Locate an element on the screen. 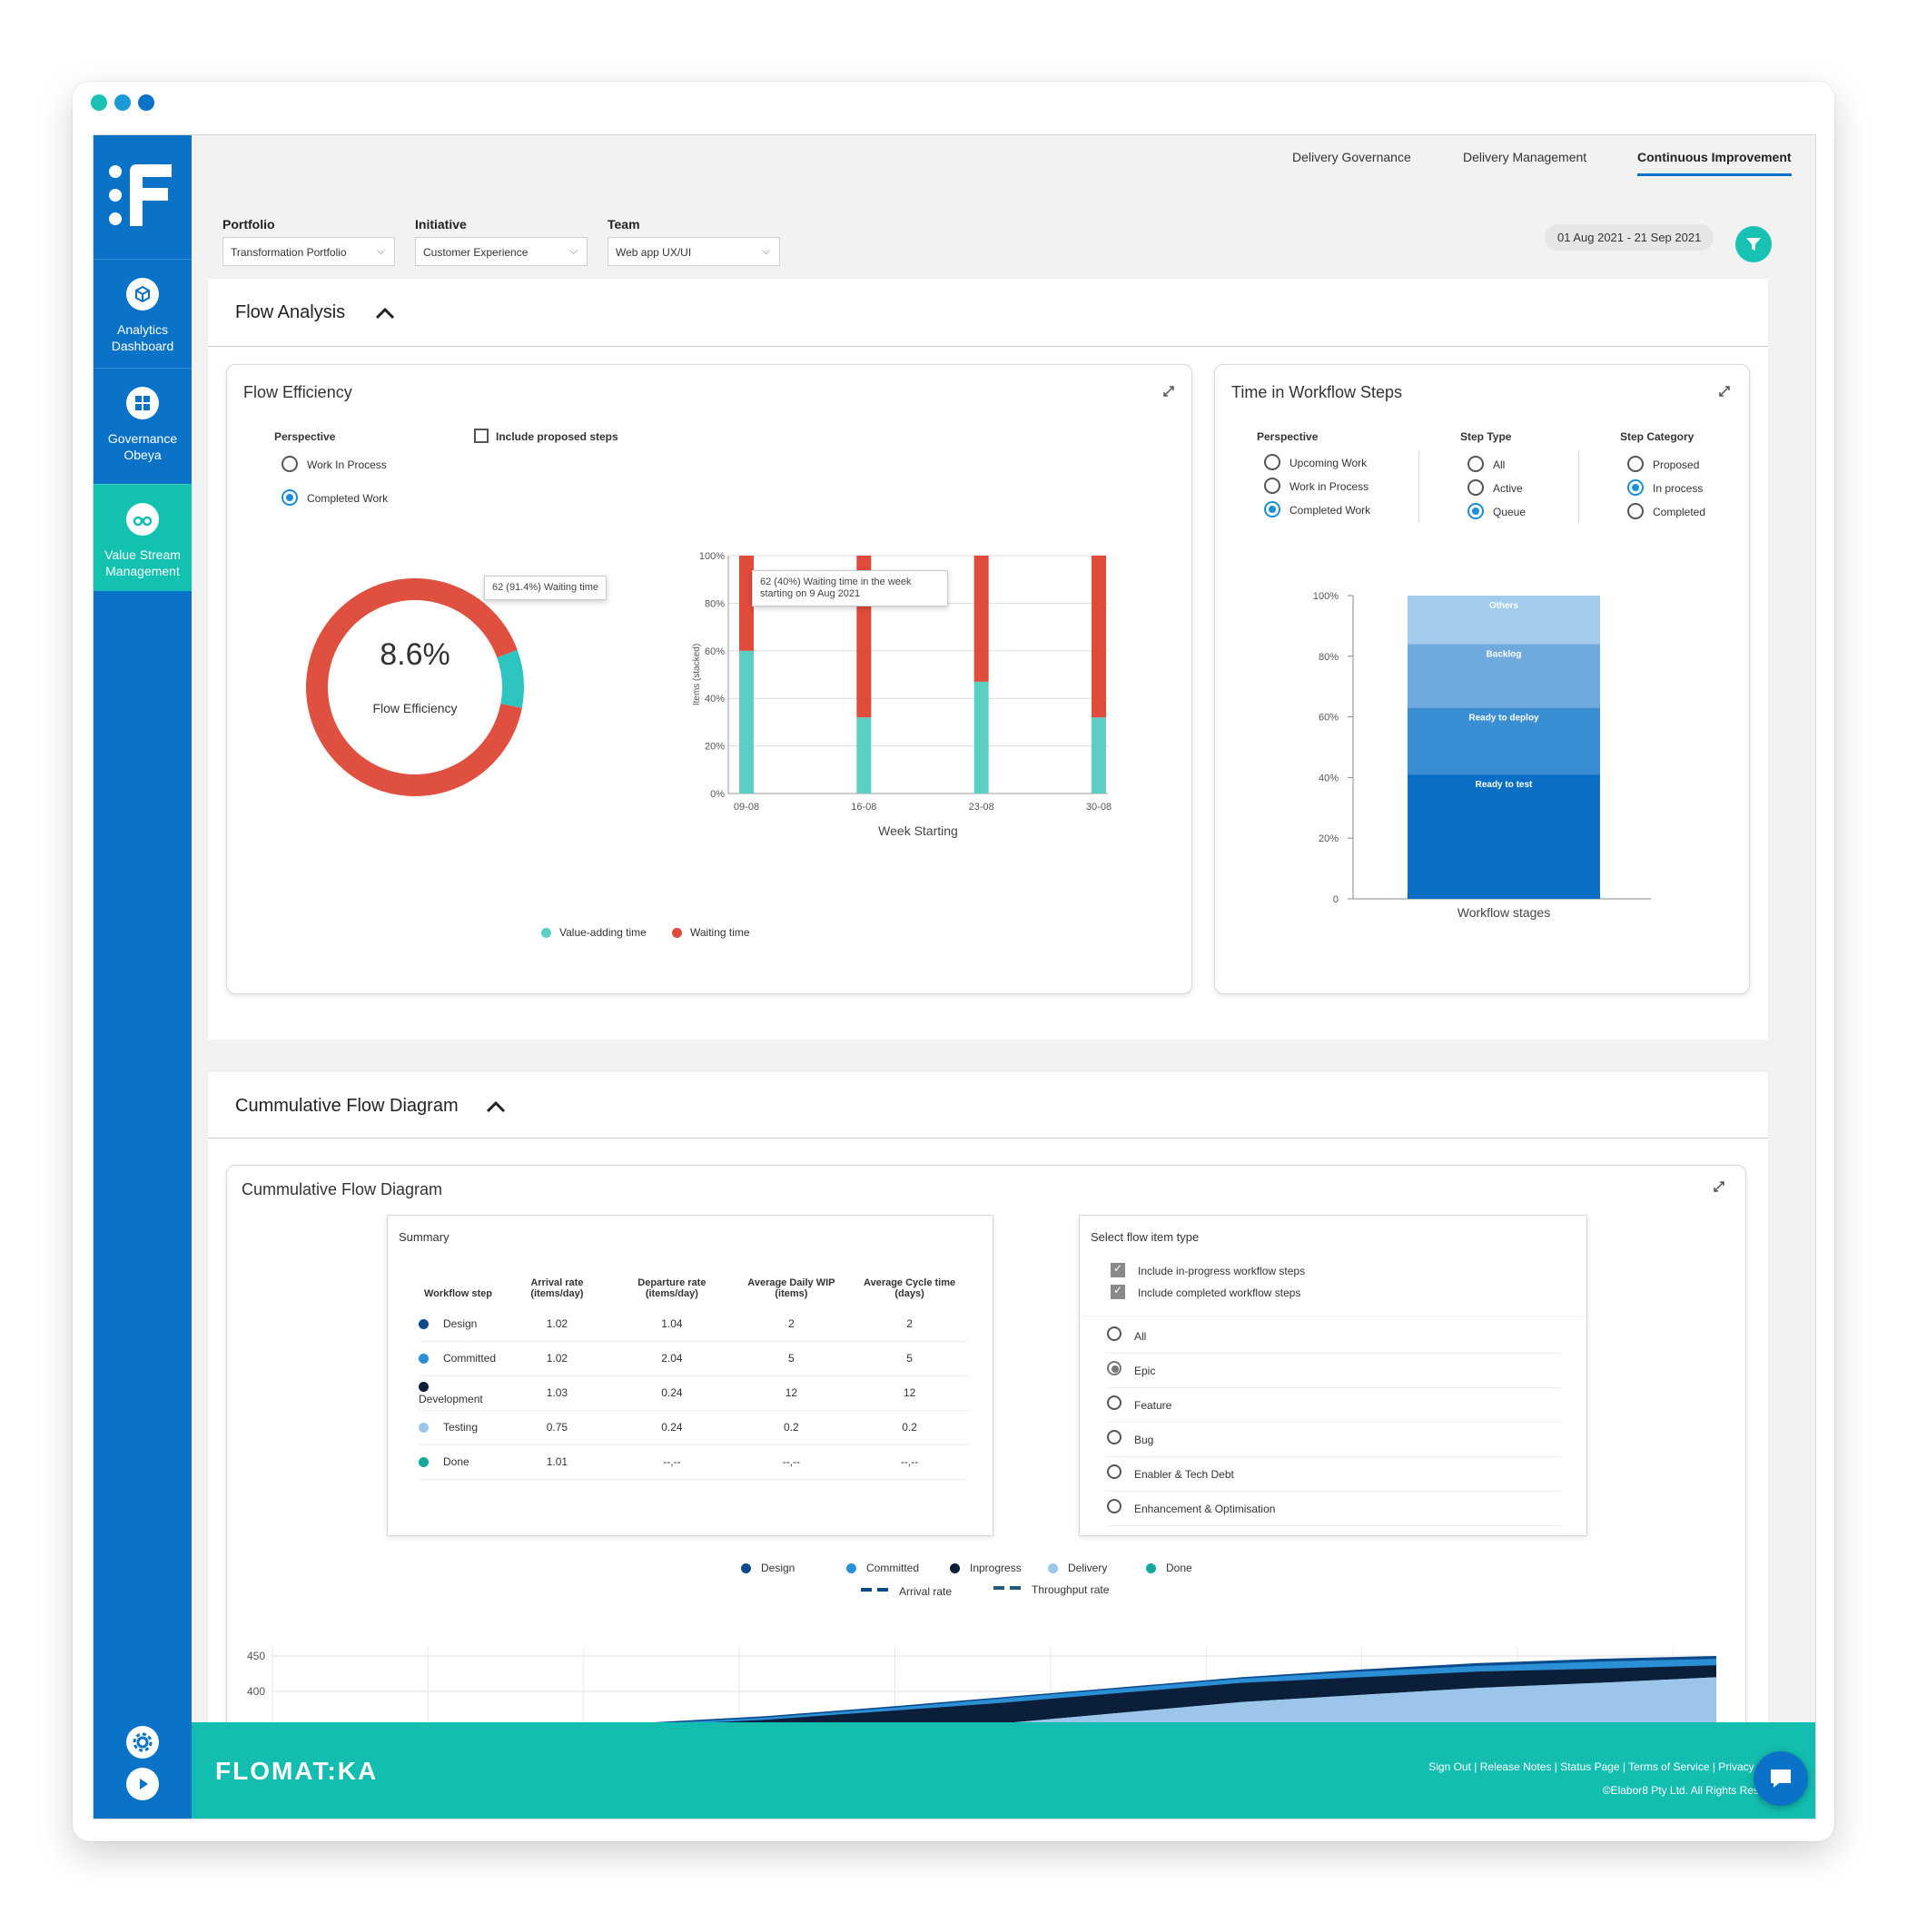 The width and height of the screenshot is (1907, 1932). tab-delivery-governance: Delivery Governance is located at coordinates (1351, 157).